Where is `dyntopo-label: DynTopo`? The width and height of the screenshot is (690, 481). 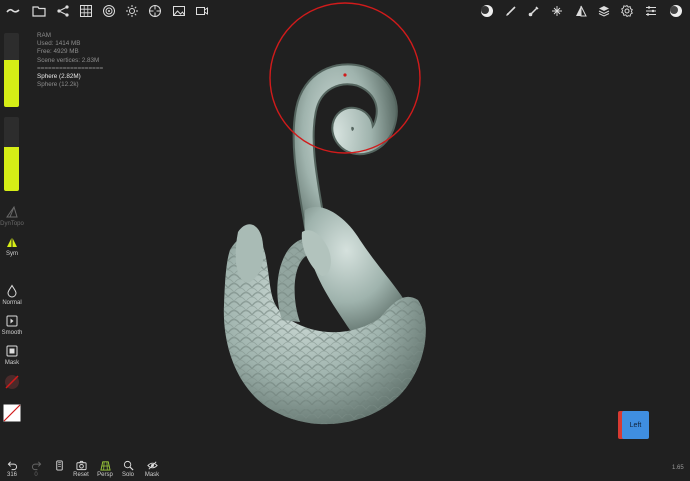 dyntopo-label: DynTopo is located at coordinates (12, 224).